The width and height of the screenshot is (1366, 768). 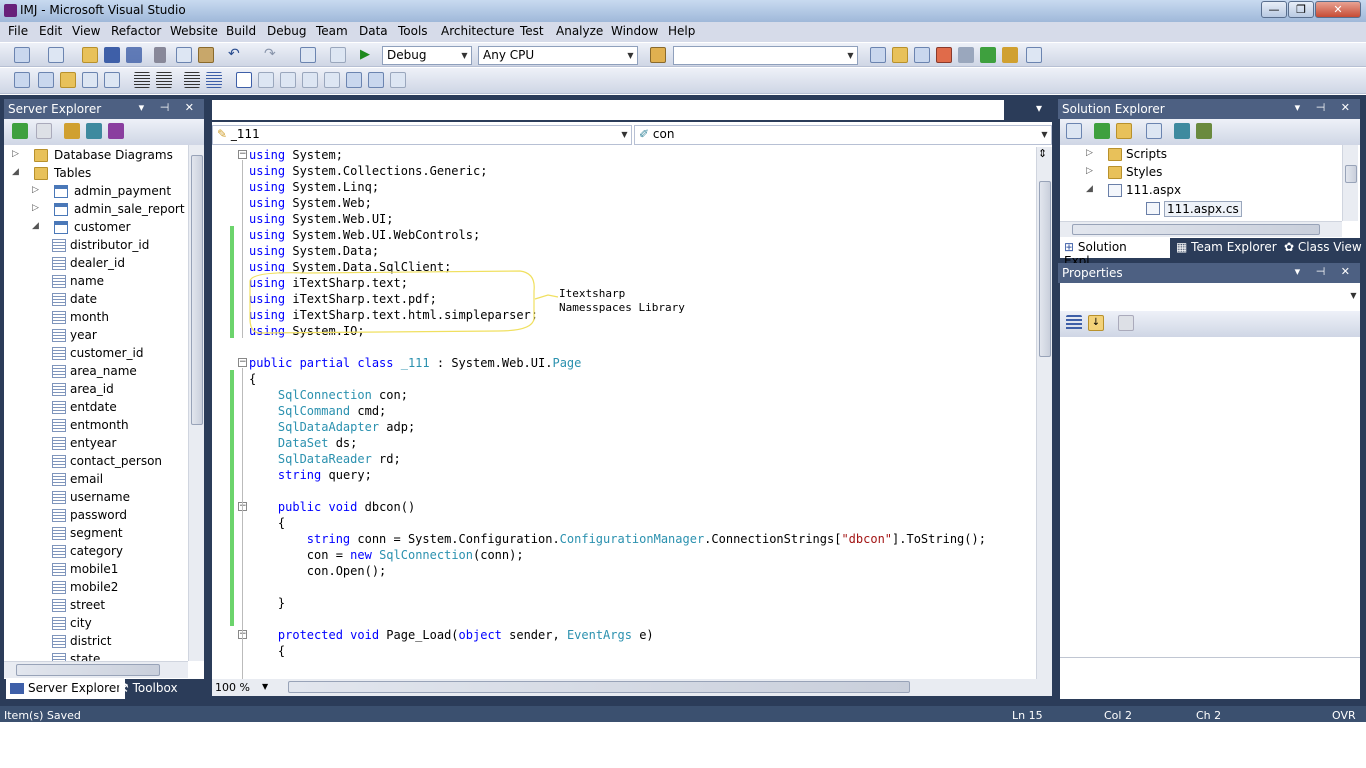 What do you see at coordinates (843, 135) in the screenshot?
I see `member-navigation-dropdown: ✐ con ▼` at bounding box center [843, 135].